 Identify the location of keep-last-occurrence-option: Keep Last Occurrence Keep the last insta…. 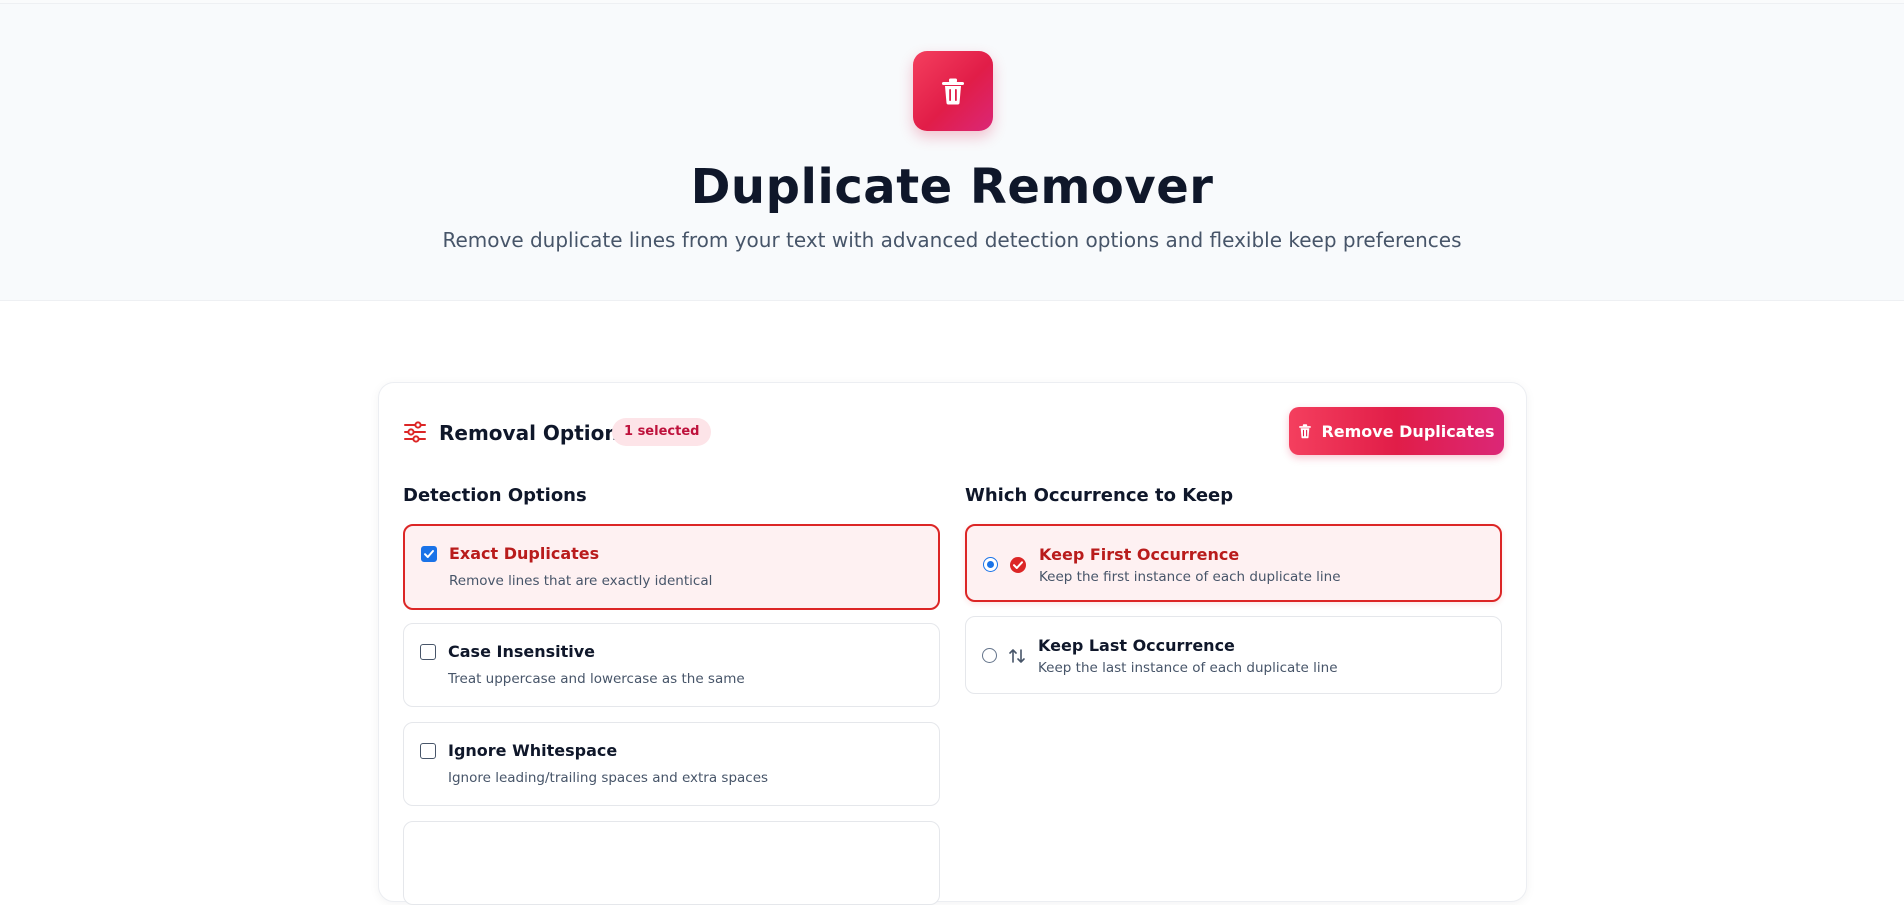
(1233, 655).